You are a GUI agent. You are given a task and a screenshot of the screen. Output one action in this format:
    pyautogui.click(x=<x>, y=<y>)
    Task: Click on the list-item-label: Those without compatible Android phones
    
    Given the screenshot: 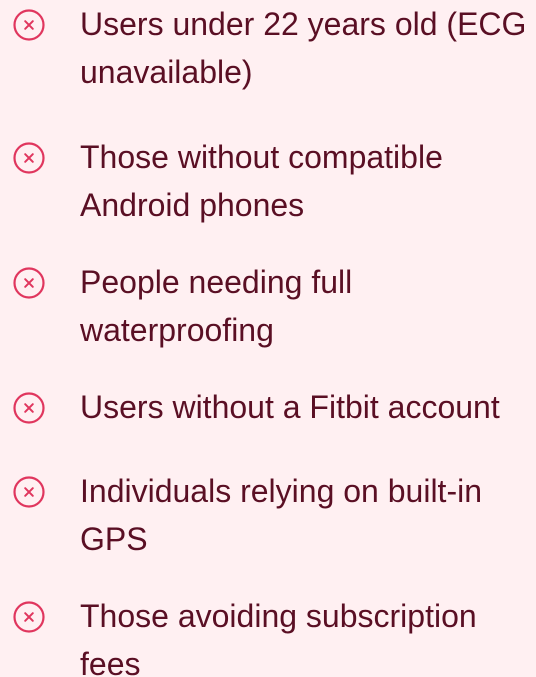 What is the action you would take?
    pyautogui.click(x=261, y=181)
    